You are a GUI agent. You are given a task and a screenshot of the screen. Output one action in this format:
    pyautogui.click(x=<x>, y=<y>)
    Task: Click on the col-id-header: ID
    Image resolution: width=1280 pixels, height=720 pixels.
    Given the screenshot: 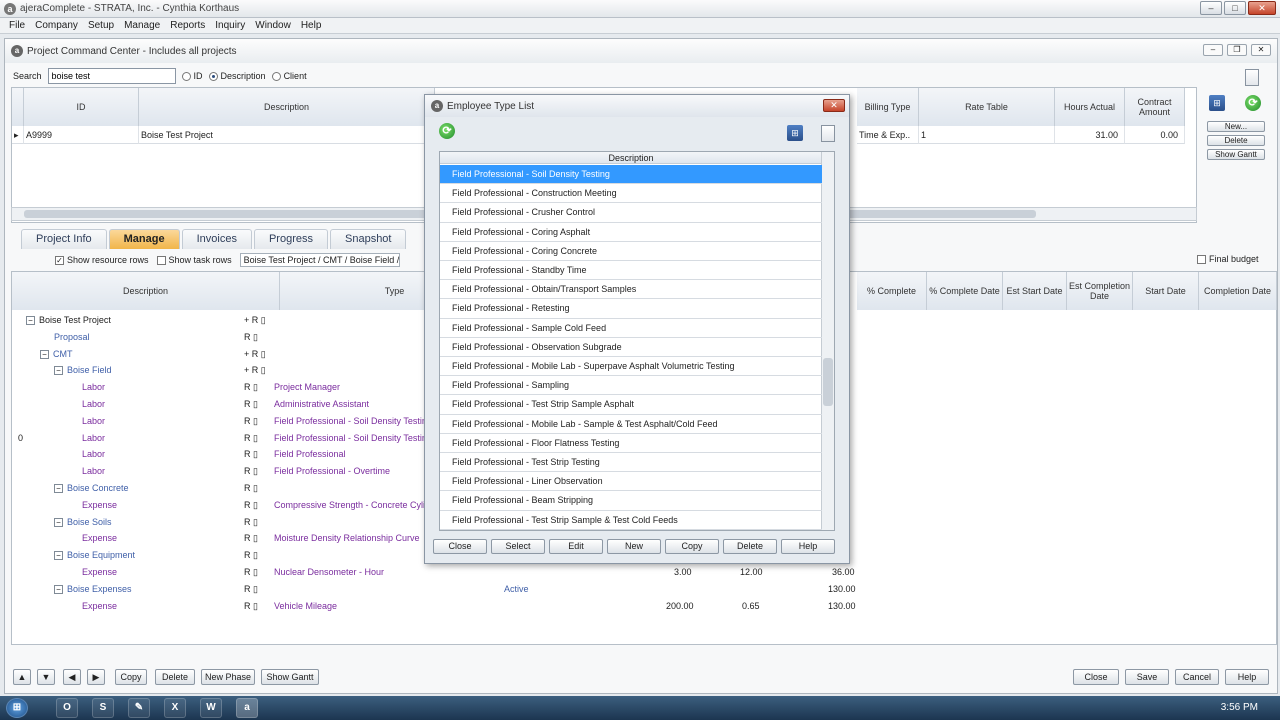 What is the action you would take?
    pyautogui.click(x=81, y=107)
    